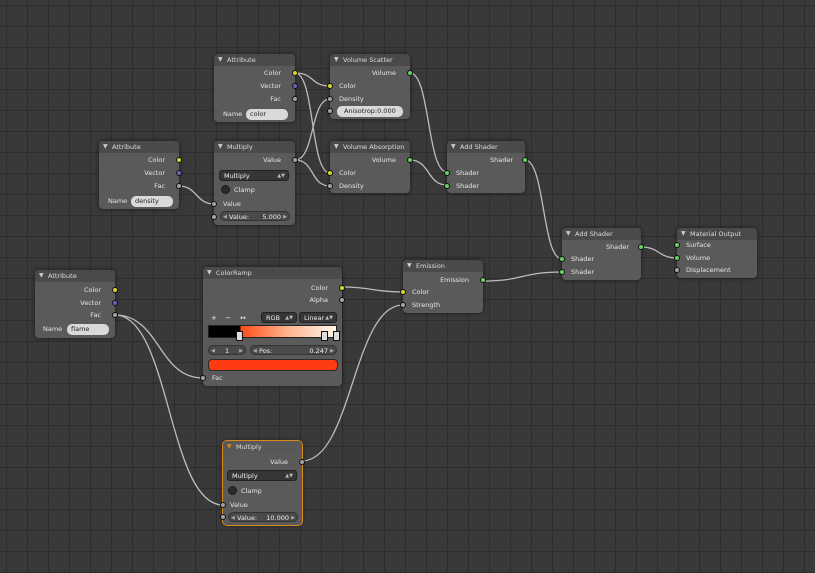  I want to click on emission-output-socket, so click(483, 280).